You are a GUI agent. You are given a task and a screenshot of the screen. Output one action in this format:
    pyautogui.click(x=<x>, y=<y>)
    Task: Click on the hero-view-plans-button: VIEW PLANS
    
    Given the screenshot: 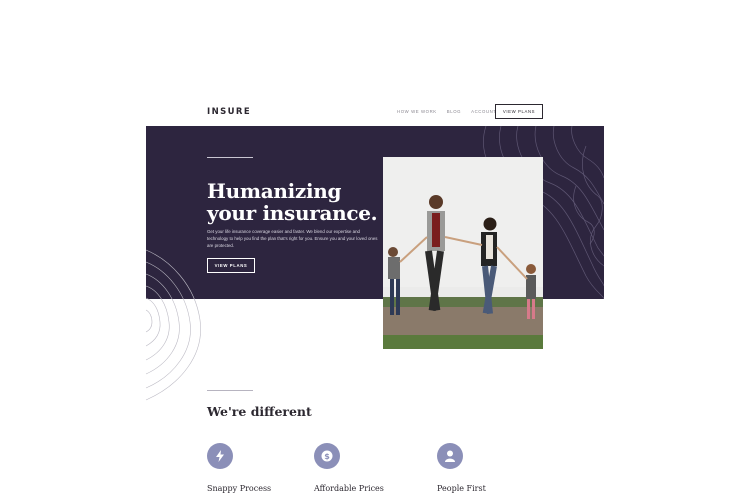 What is the action you would take?
    pyautogui.click(x=231, y=265)
    